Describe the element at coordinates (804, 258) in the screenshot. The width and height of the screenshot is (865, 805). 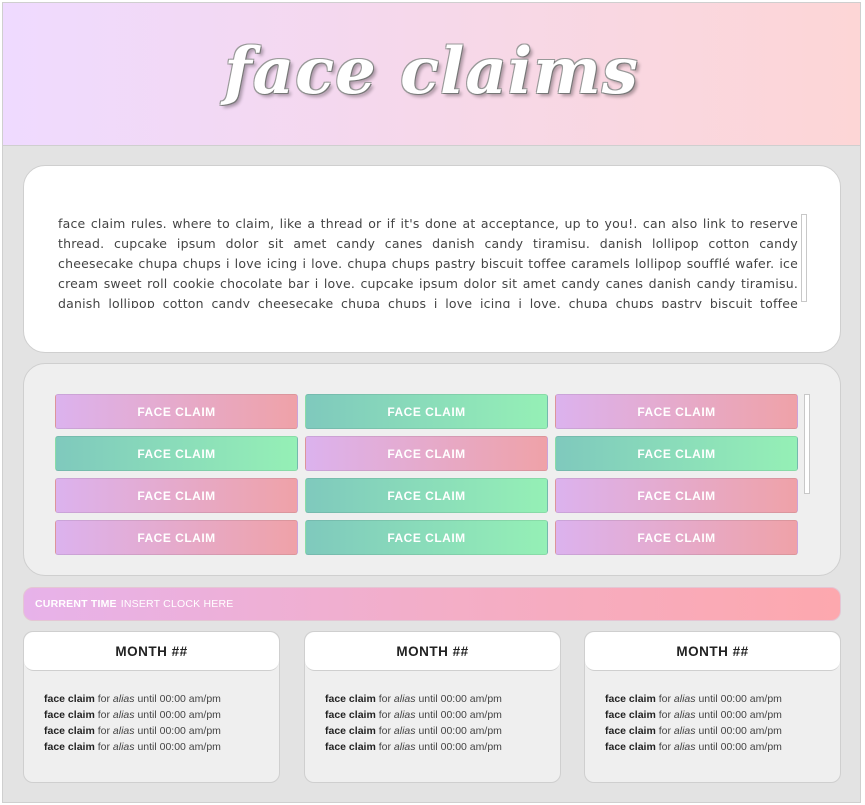
I see `rules-scrollbar` at that location.